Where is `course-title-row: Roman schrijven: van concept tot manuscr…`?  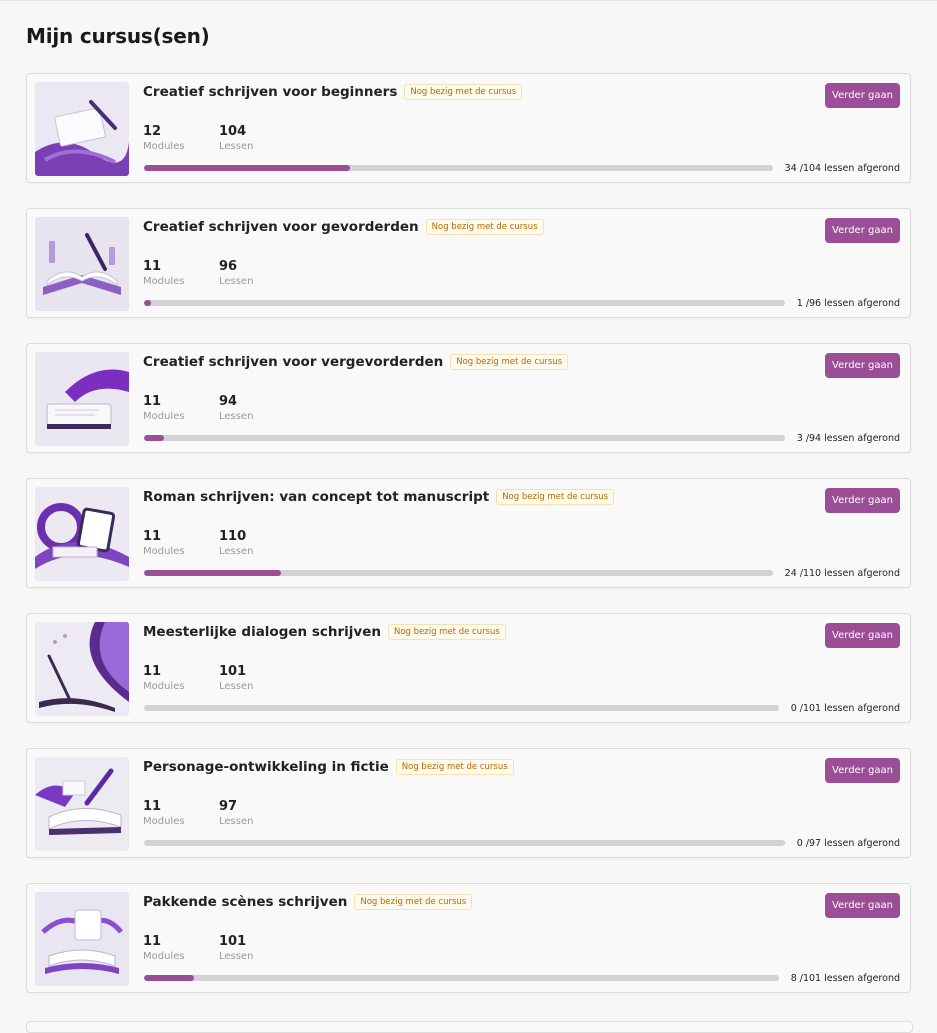
course-title-row: Roman schrijven: van concept tot manuscr… is located at coordinates (379, 497).